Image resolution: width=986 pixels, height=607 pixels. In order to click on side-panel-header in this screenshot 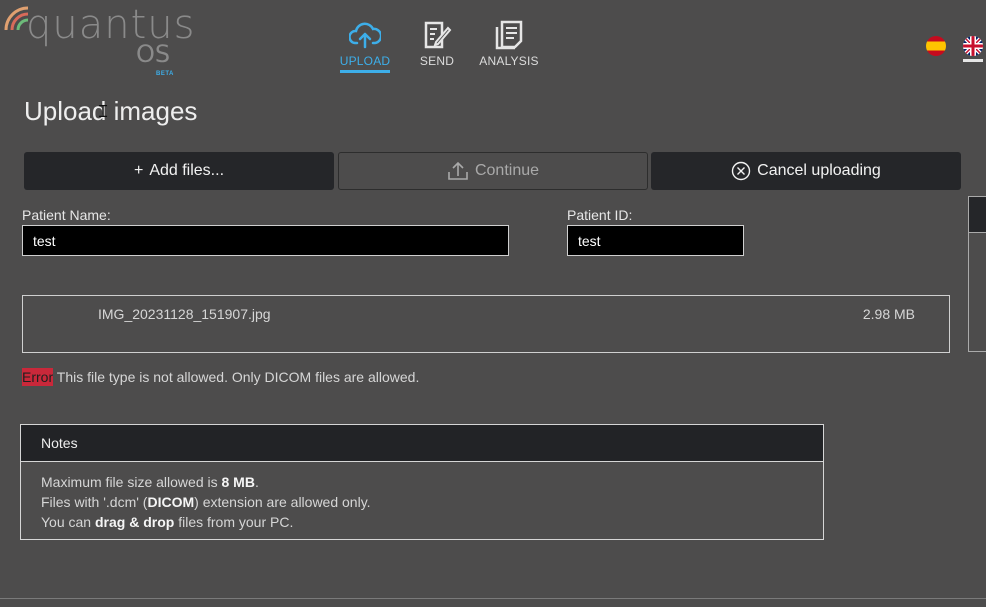, I will do `click(977, 215)`.